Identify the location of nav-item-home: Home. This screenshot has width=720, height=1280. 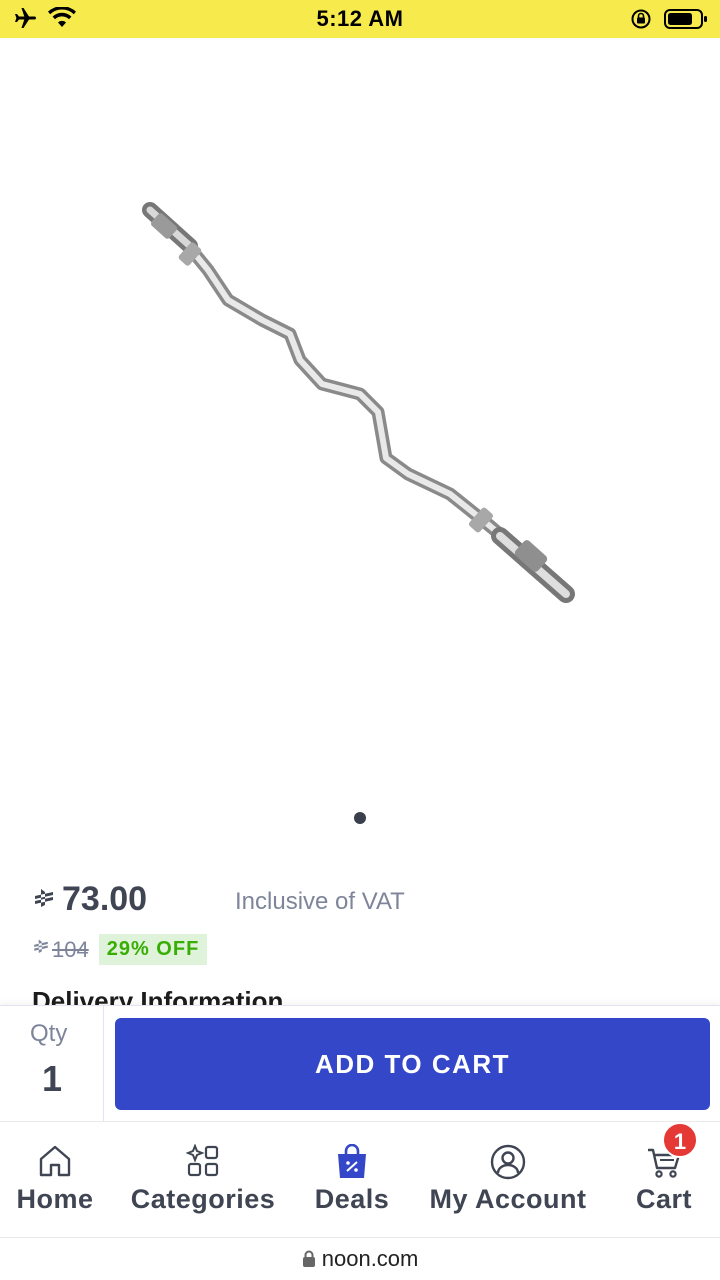
(55, 1180).